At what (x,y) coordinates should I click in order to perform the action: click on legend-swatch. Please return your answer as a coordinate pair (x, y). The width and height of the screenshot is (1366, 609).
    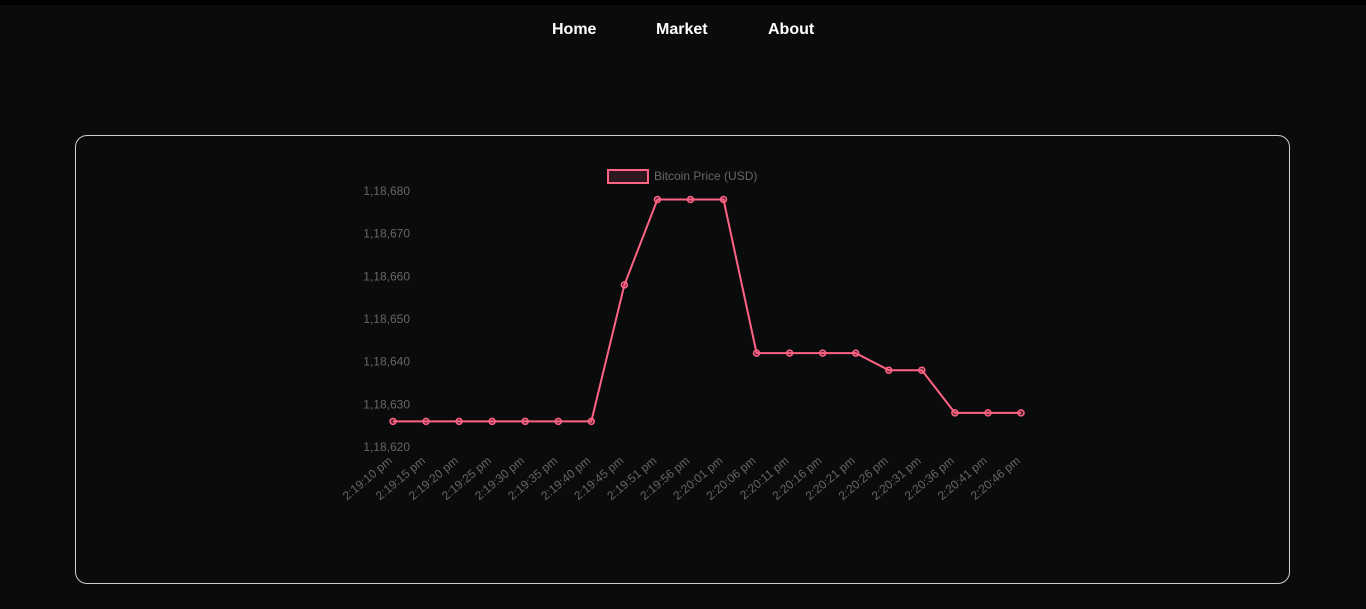
    Looking at the image, I should click on (628, 176).